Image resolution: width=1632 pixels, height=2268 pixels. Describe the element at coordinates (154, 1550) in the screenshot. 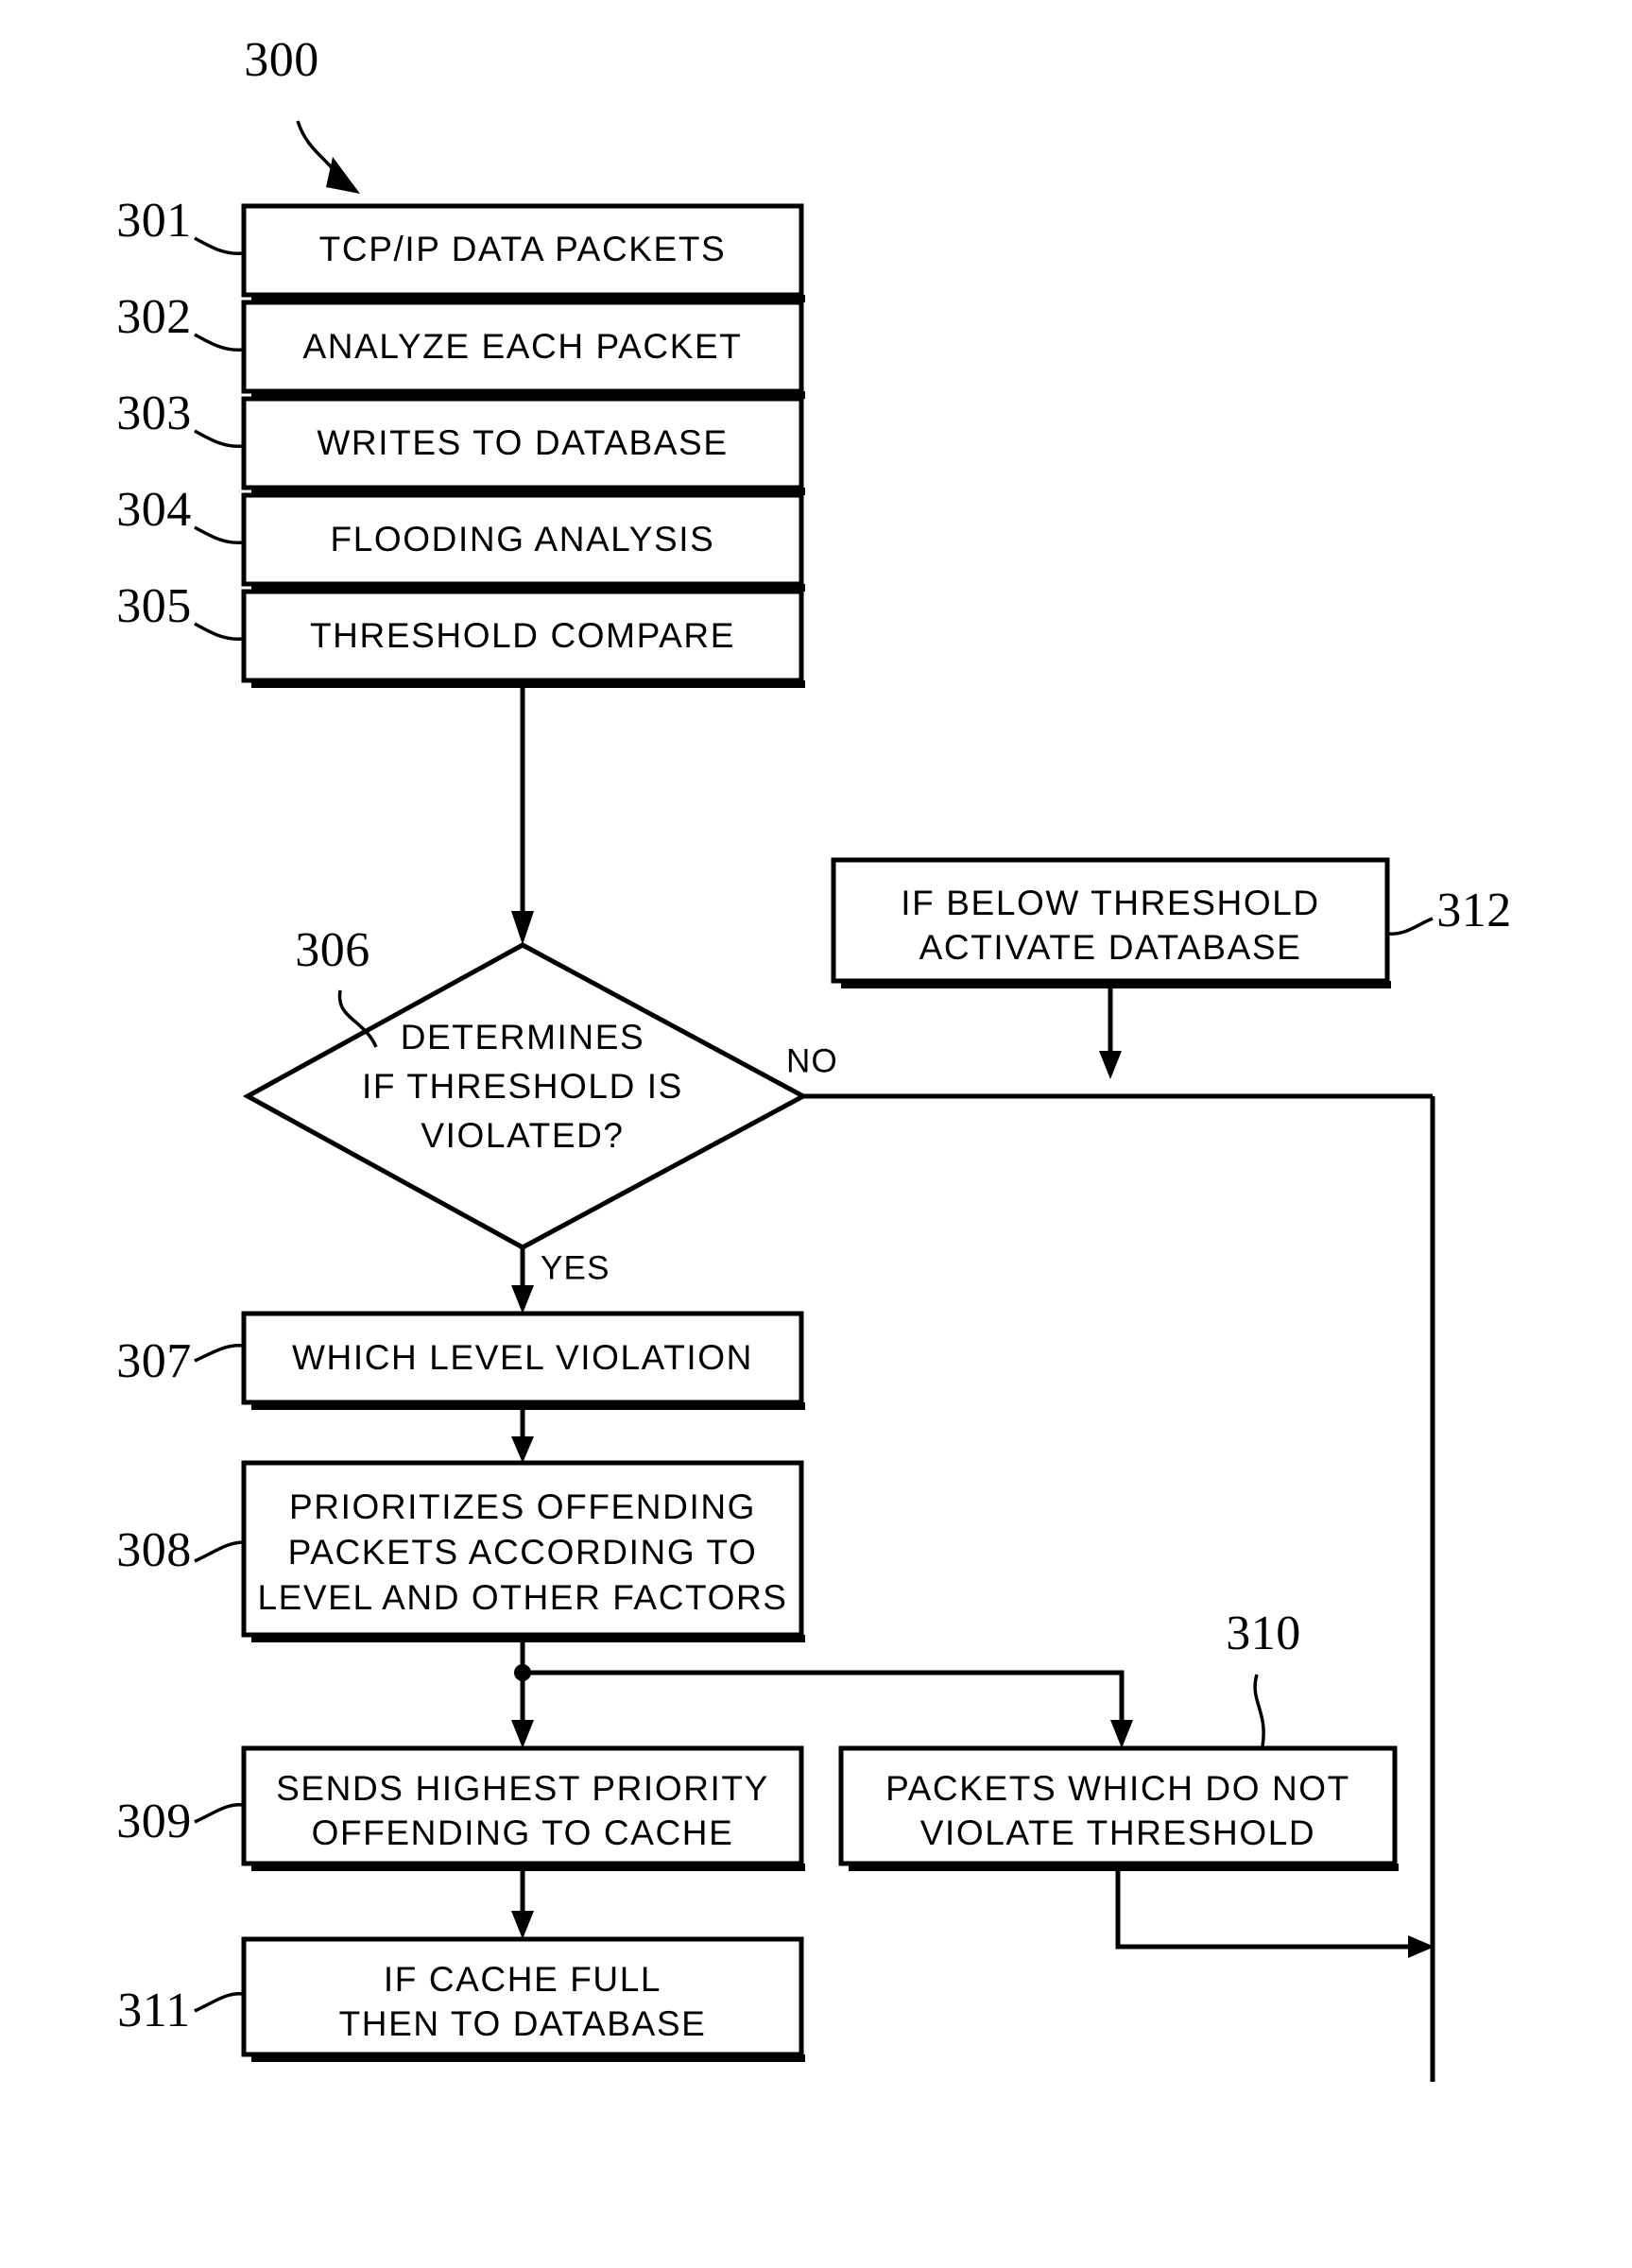

I see `ref-308: 308` at that location.